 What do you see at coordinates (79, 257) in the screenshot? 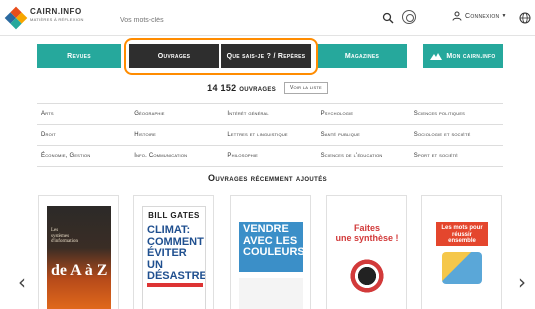
I see `book-cover: Les systèmes d'information de A à Z` at bounding box center [79, 257].